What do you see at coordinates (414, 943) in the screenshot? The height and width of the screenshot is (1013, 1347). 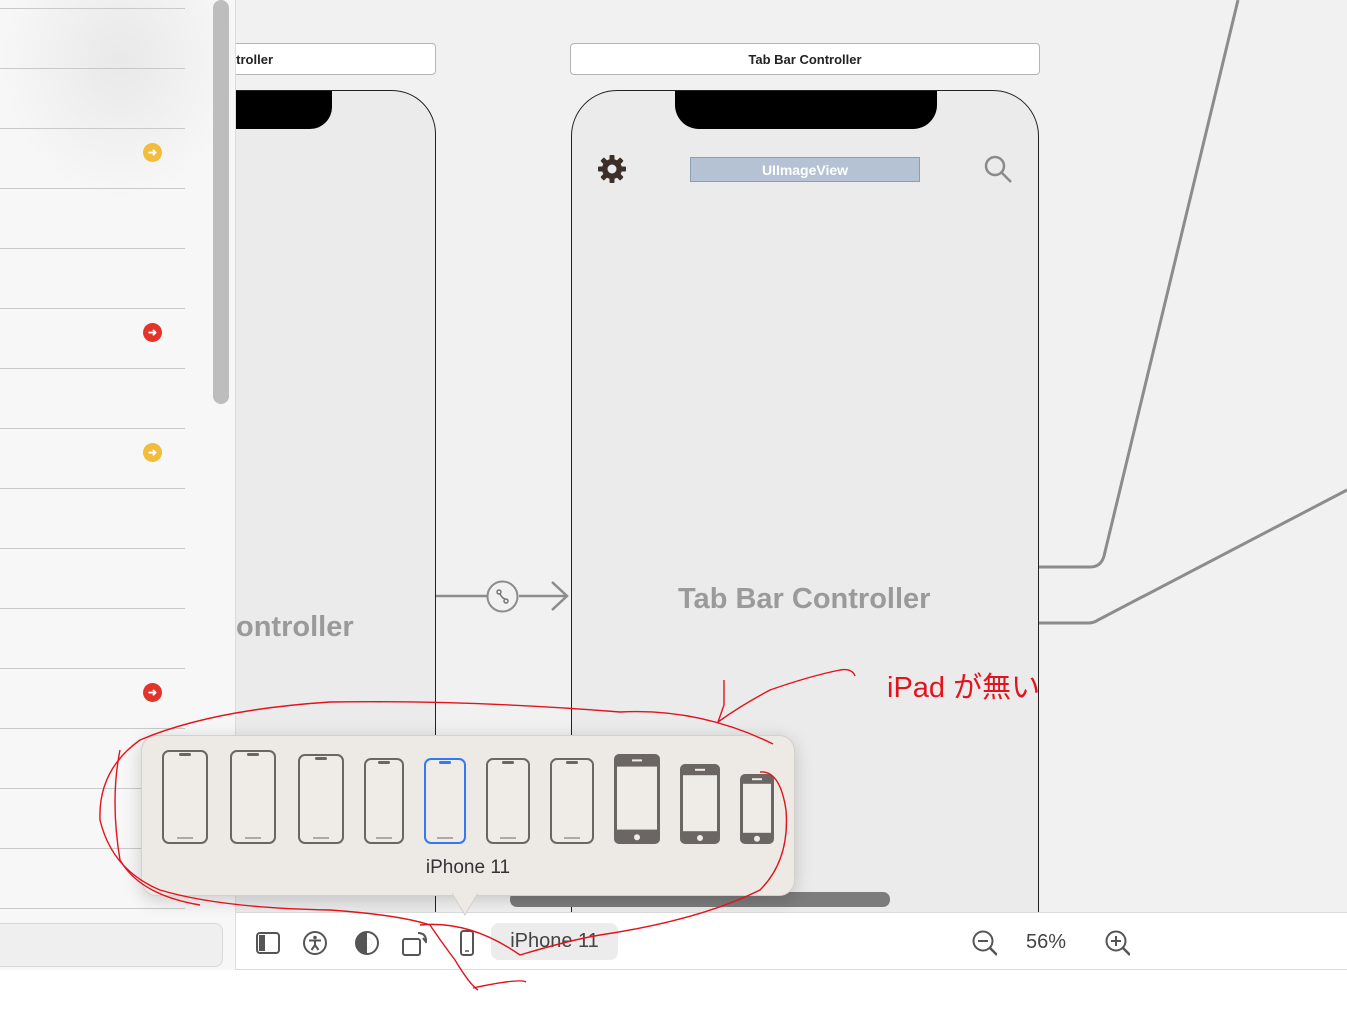 I see `rotate-orientation-icon` at bounding box center [414, 943].